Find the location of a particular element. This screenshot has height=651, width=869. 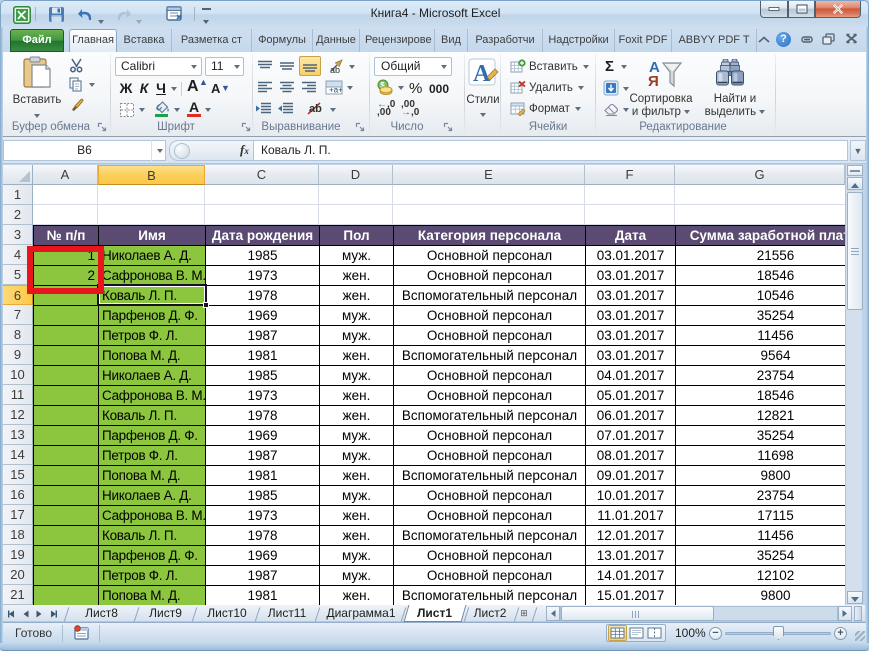

svg-text: +a+ is located at coordinates (336, 90).